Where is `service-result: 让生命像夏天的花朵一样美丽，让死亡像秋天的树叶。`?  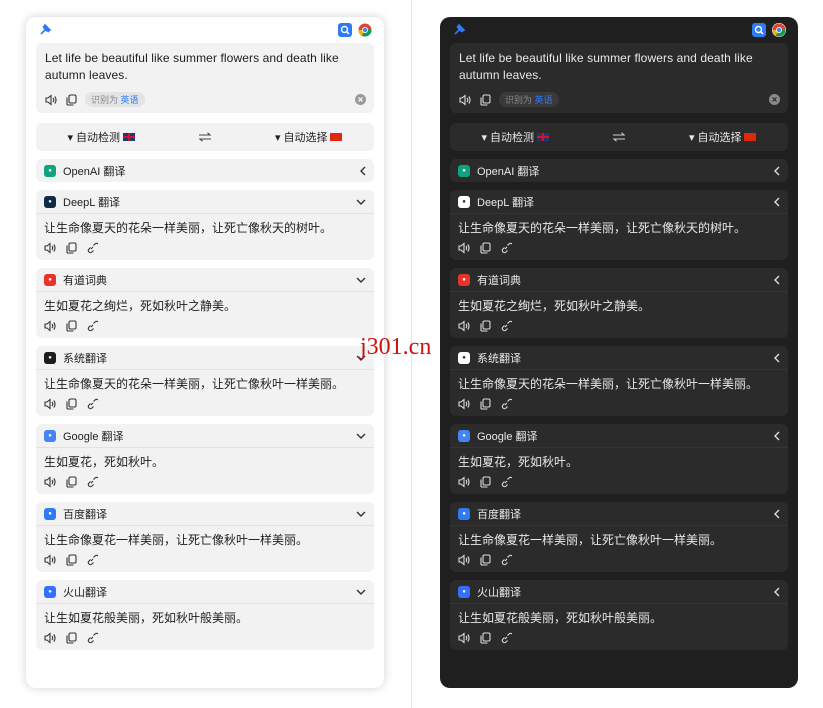 service-result: 让生命像夏天的花朵一样美丽，让死亡像秋天的树叶。 is located at coordinates (205, 237).